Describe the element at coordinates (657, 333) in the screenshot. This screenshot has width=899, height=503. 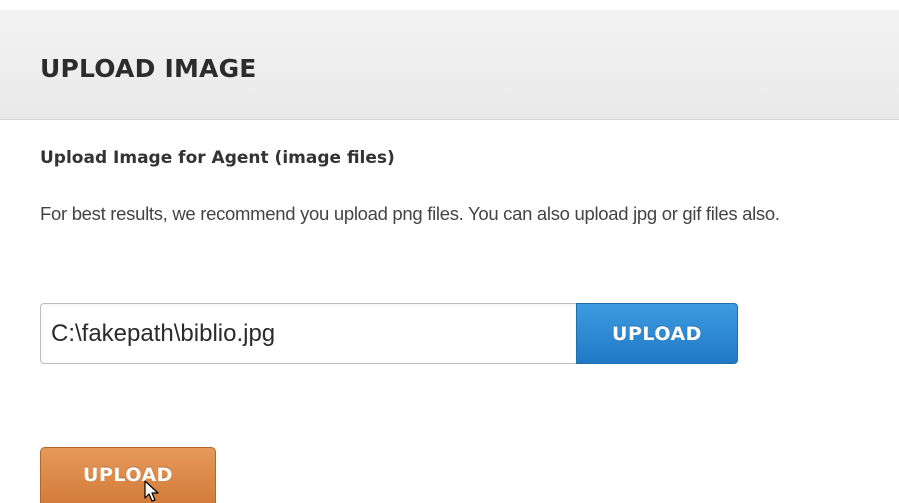
I see `file-upload-button: UPLOAD` at that location.